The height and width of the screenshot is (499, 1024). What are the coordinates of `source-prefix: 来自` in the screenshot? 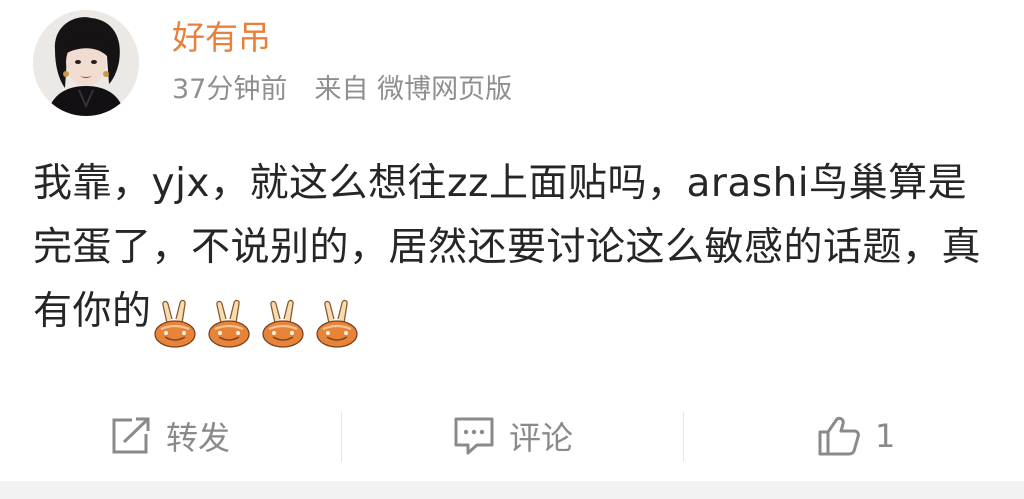 It's located at (341, 89).